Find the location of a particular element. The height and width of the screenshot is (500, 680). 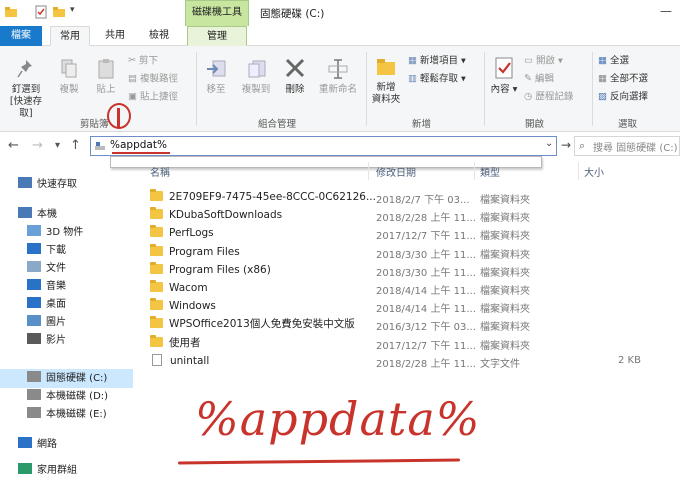

address-annotation-underline is located at coordinates (141, 153).